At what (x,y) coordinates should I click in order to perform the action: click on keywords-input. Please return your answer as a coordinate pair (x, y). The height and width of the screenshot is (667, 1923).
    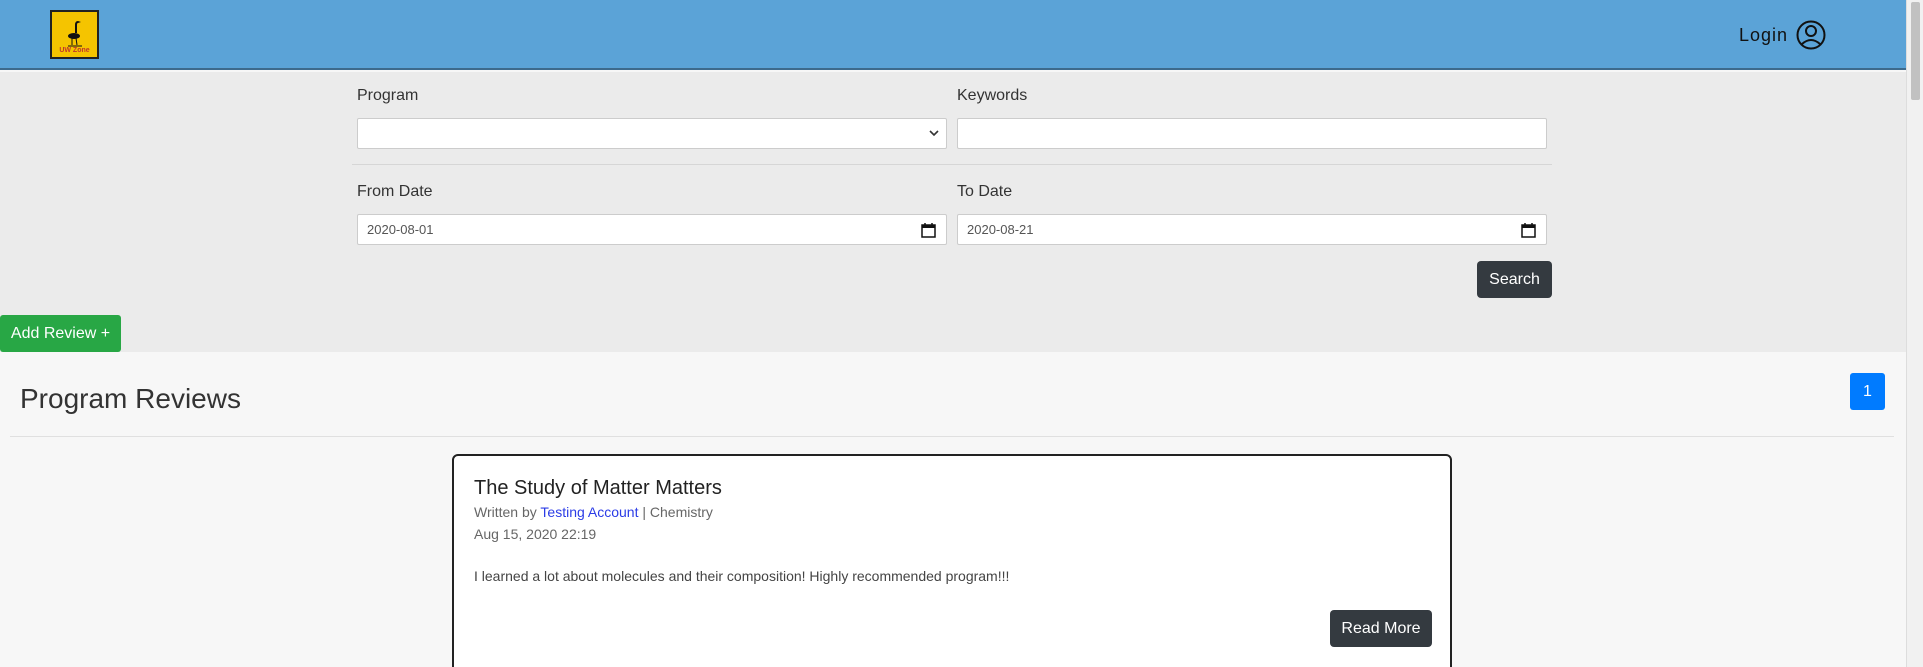
    Looking at the image, I should click on (1252, 133).